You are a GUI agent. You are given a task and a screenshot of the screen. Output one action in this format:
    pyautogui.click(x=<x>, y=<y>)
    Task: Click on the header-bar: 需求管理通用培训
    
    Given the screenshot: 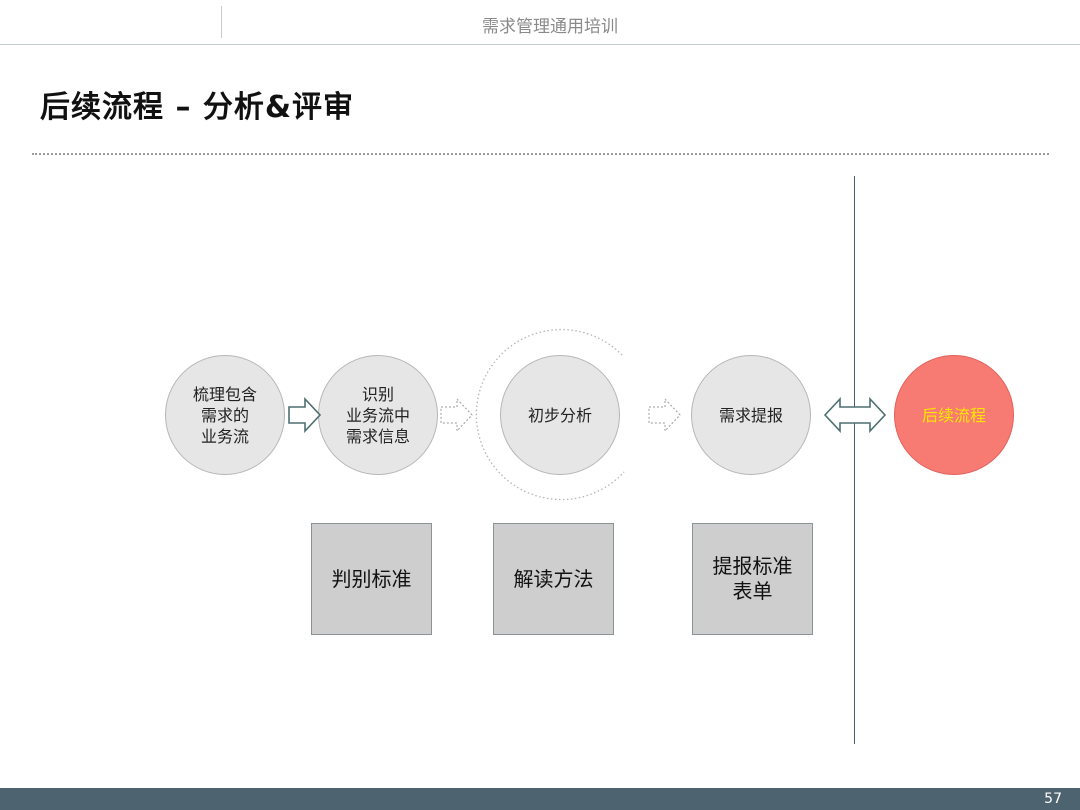 What is the action you would take?
    pyautogui.click(x=540, y=22)
    